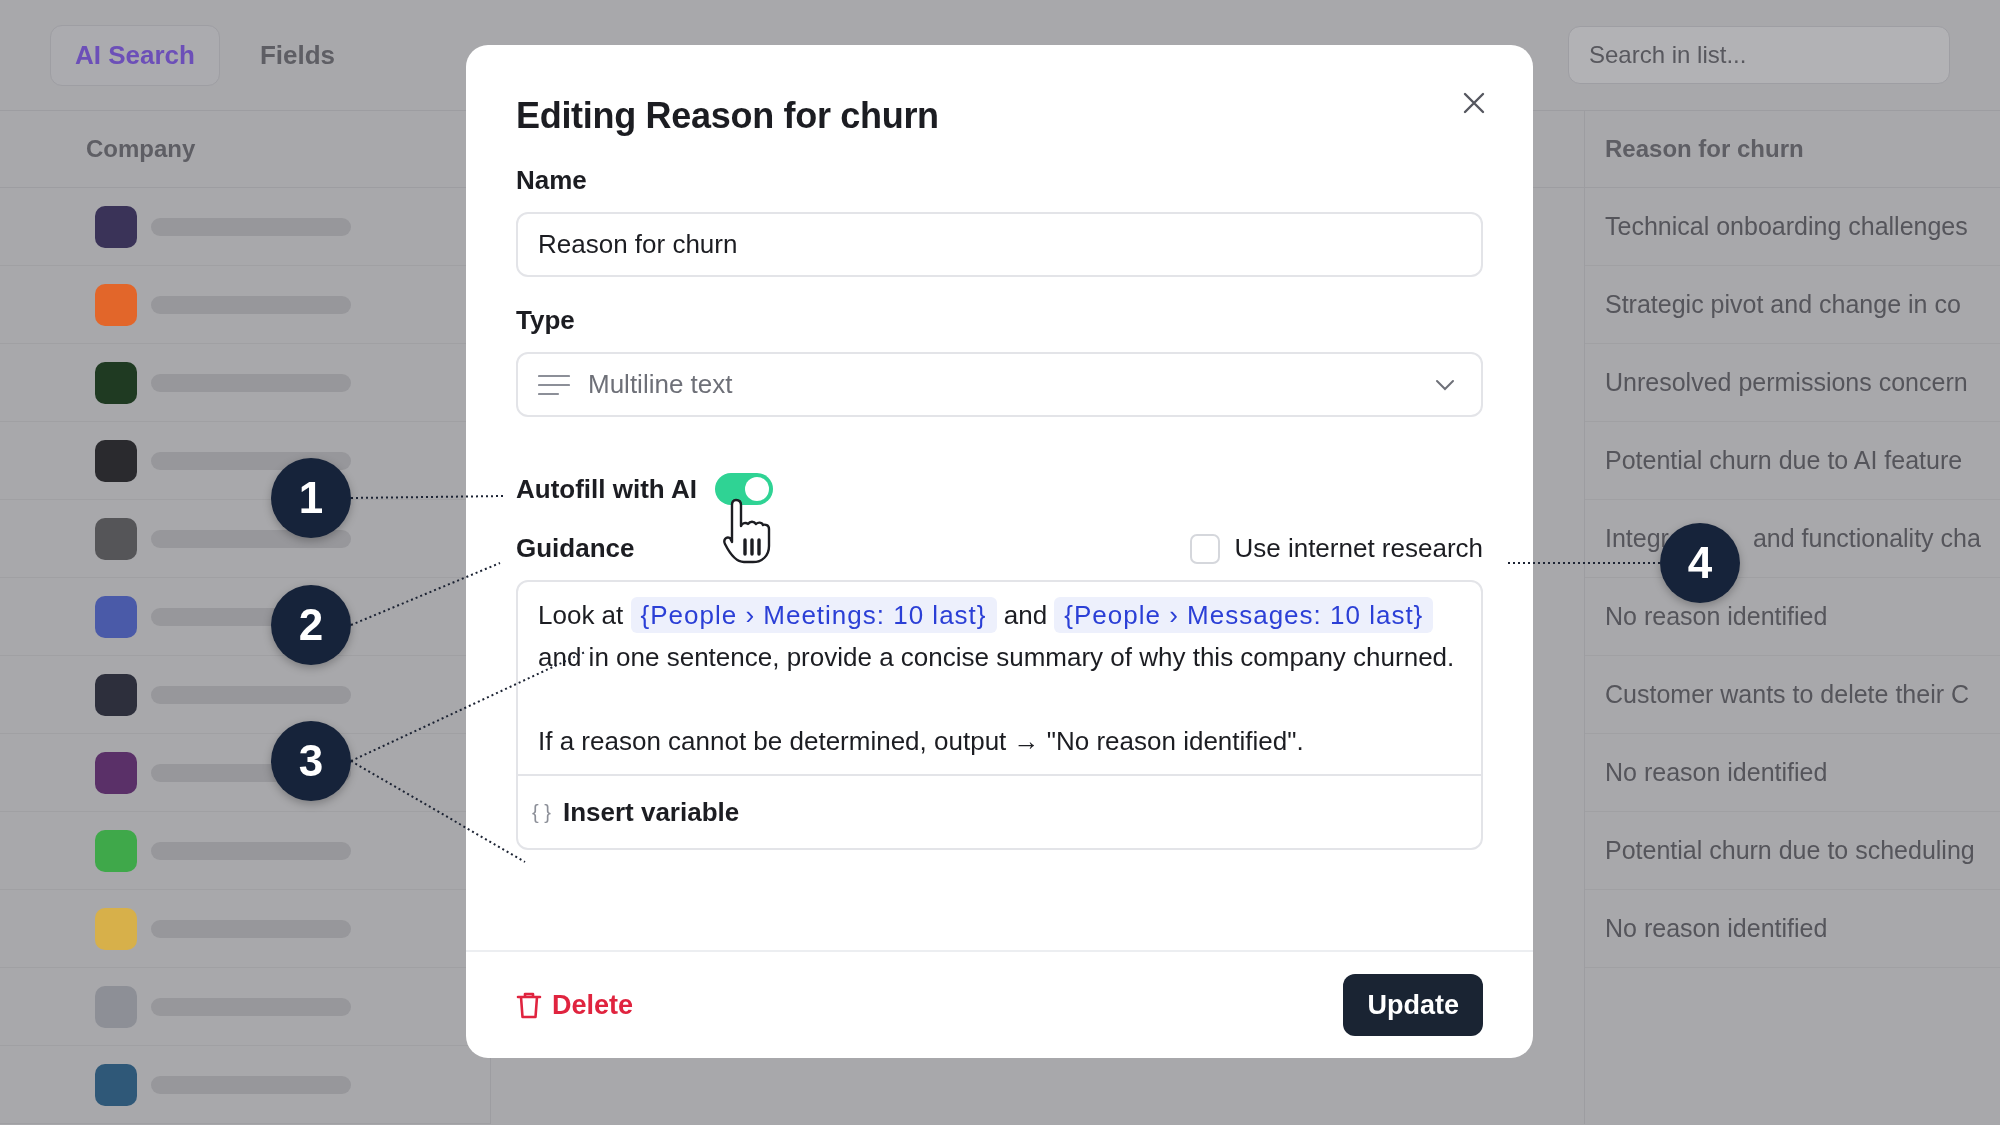 Image resolution: width=2000 pixels, height=1125 pixels. I want to click on table-cell-text: and functionality cha, so click(1866, 538).